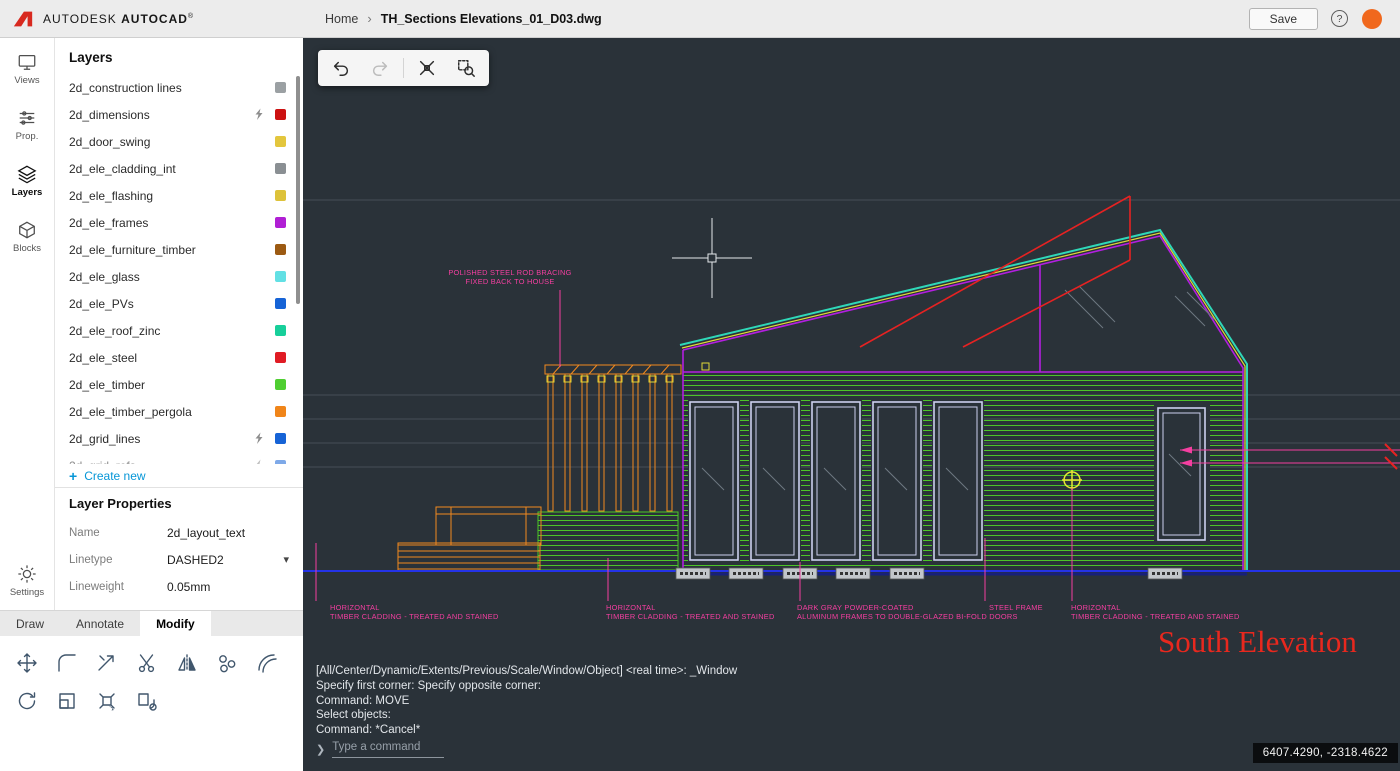 Image resolution: width=1400 pixels, height=771 pixels. What do you see at coordinates (104, 276) in the screenshot?
I see `layer-name: 2d_ele_glass` at bounding box center [104, 276].